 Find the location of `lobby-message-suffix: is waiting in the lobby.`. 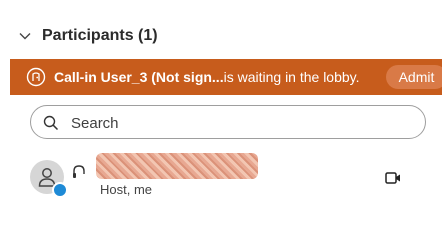

lobby-message-suffix: is waiting in the lobby. is located at coordinates (291, 77).